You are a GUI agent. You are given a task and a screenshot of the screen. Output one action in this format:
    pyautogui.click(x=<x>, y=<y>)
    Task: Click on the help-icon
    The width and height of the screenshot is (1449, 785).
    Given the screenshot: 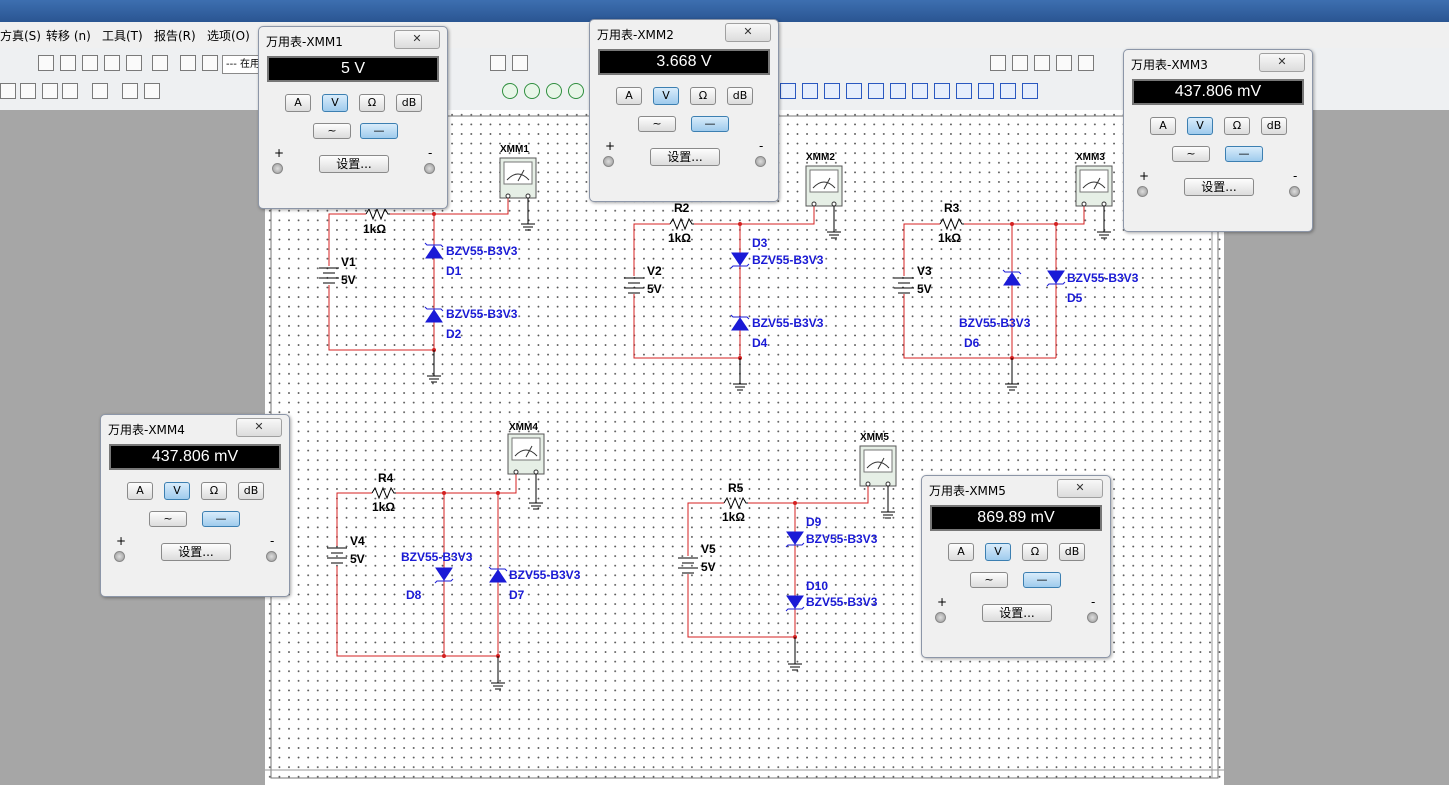 What is the action you would take?
    pyautogui.click(x=520, y=63)
    